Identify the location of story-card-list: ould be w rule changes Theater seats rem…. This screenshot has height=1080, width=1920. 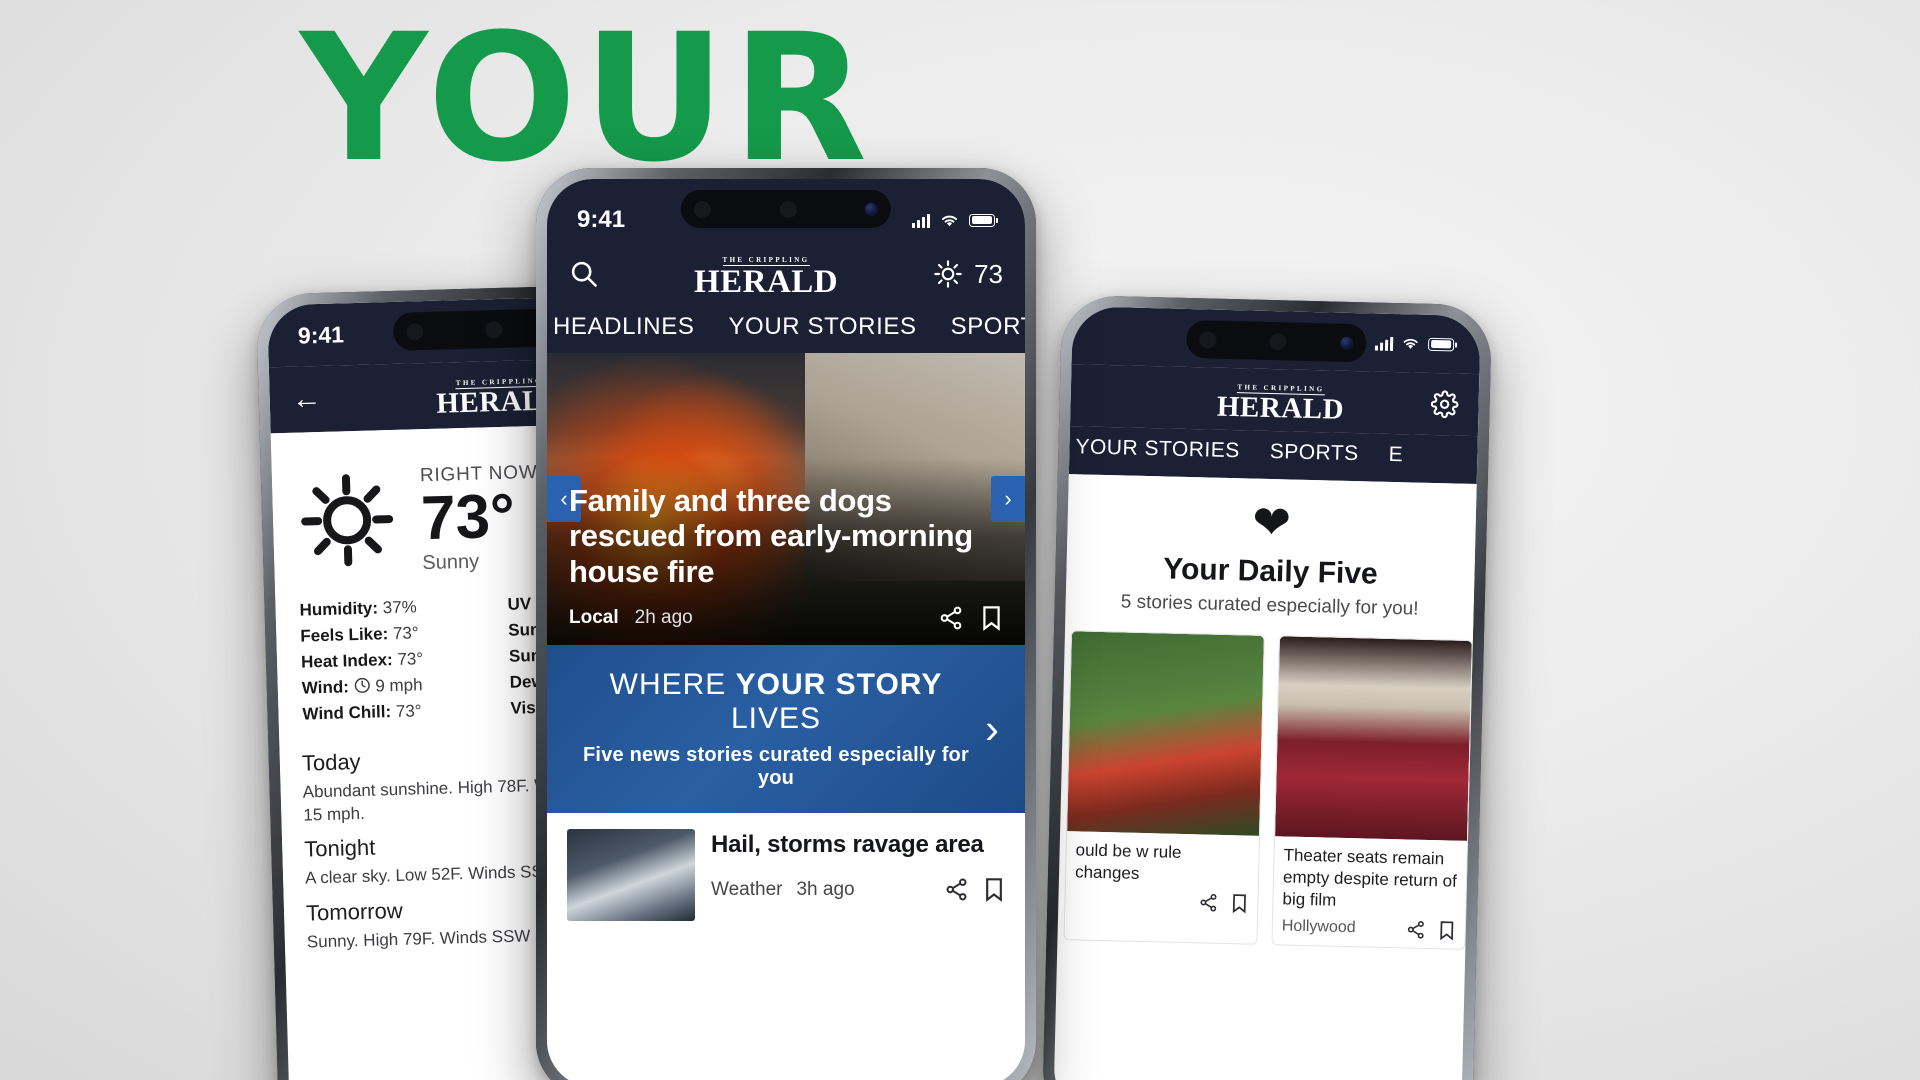
(1265, 785).